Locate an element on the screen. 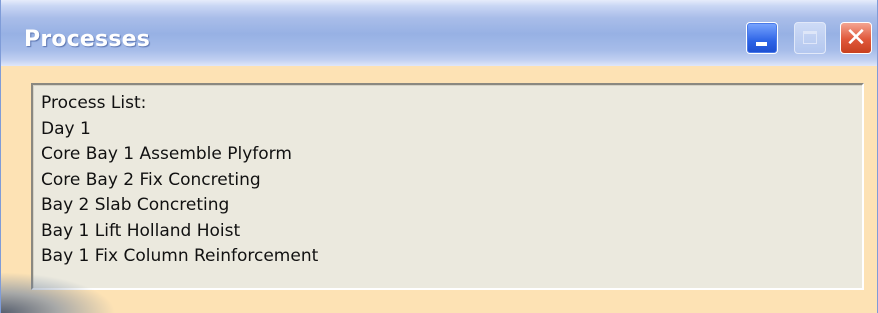  close-icon: ✕ is located at coordinates (856, 38).